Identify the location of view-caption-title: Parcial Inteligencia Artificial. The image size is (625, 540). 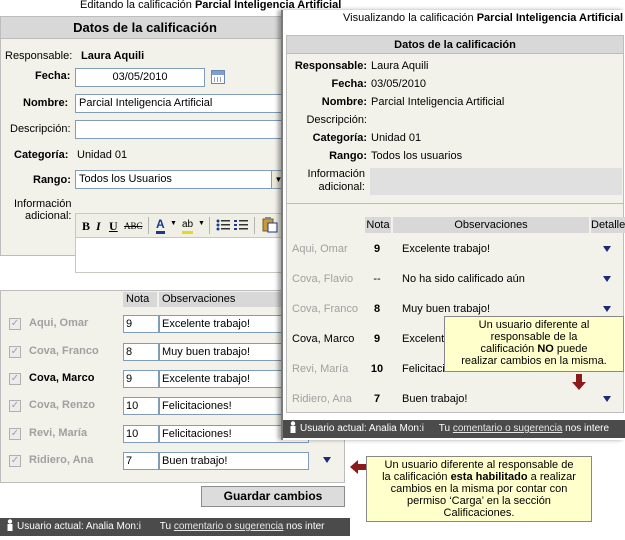
(550, 18).